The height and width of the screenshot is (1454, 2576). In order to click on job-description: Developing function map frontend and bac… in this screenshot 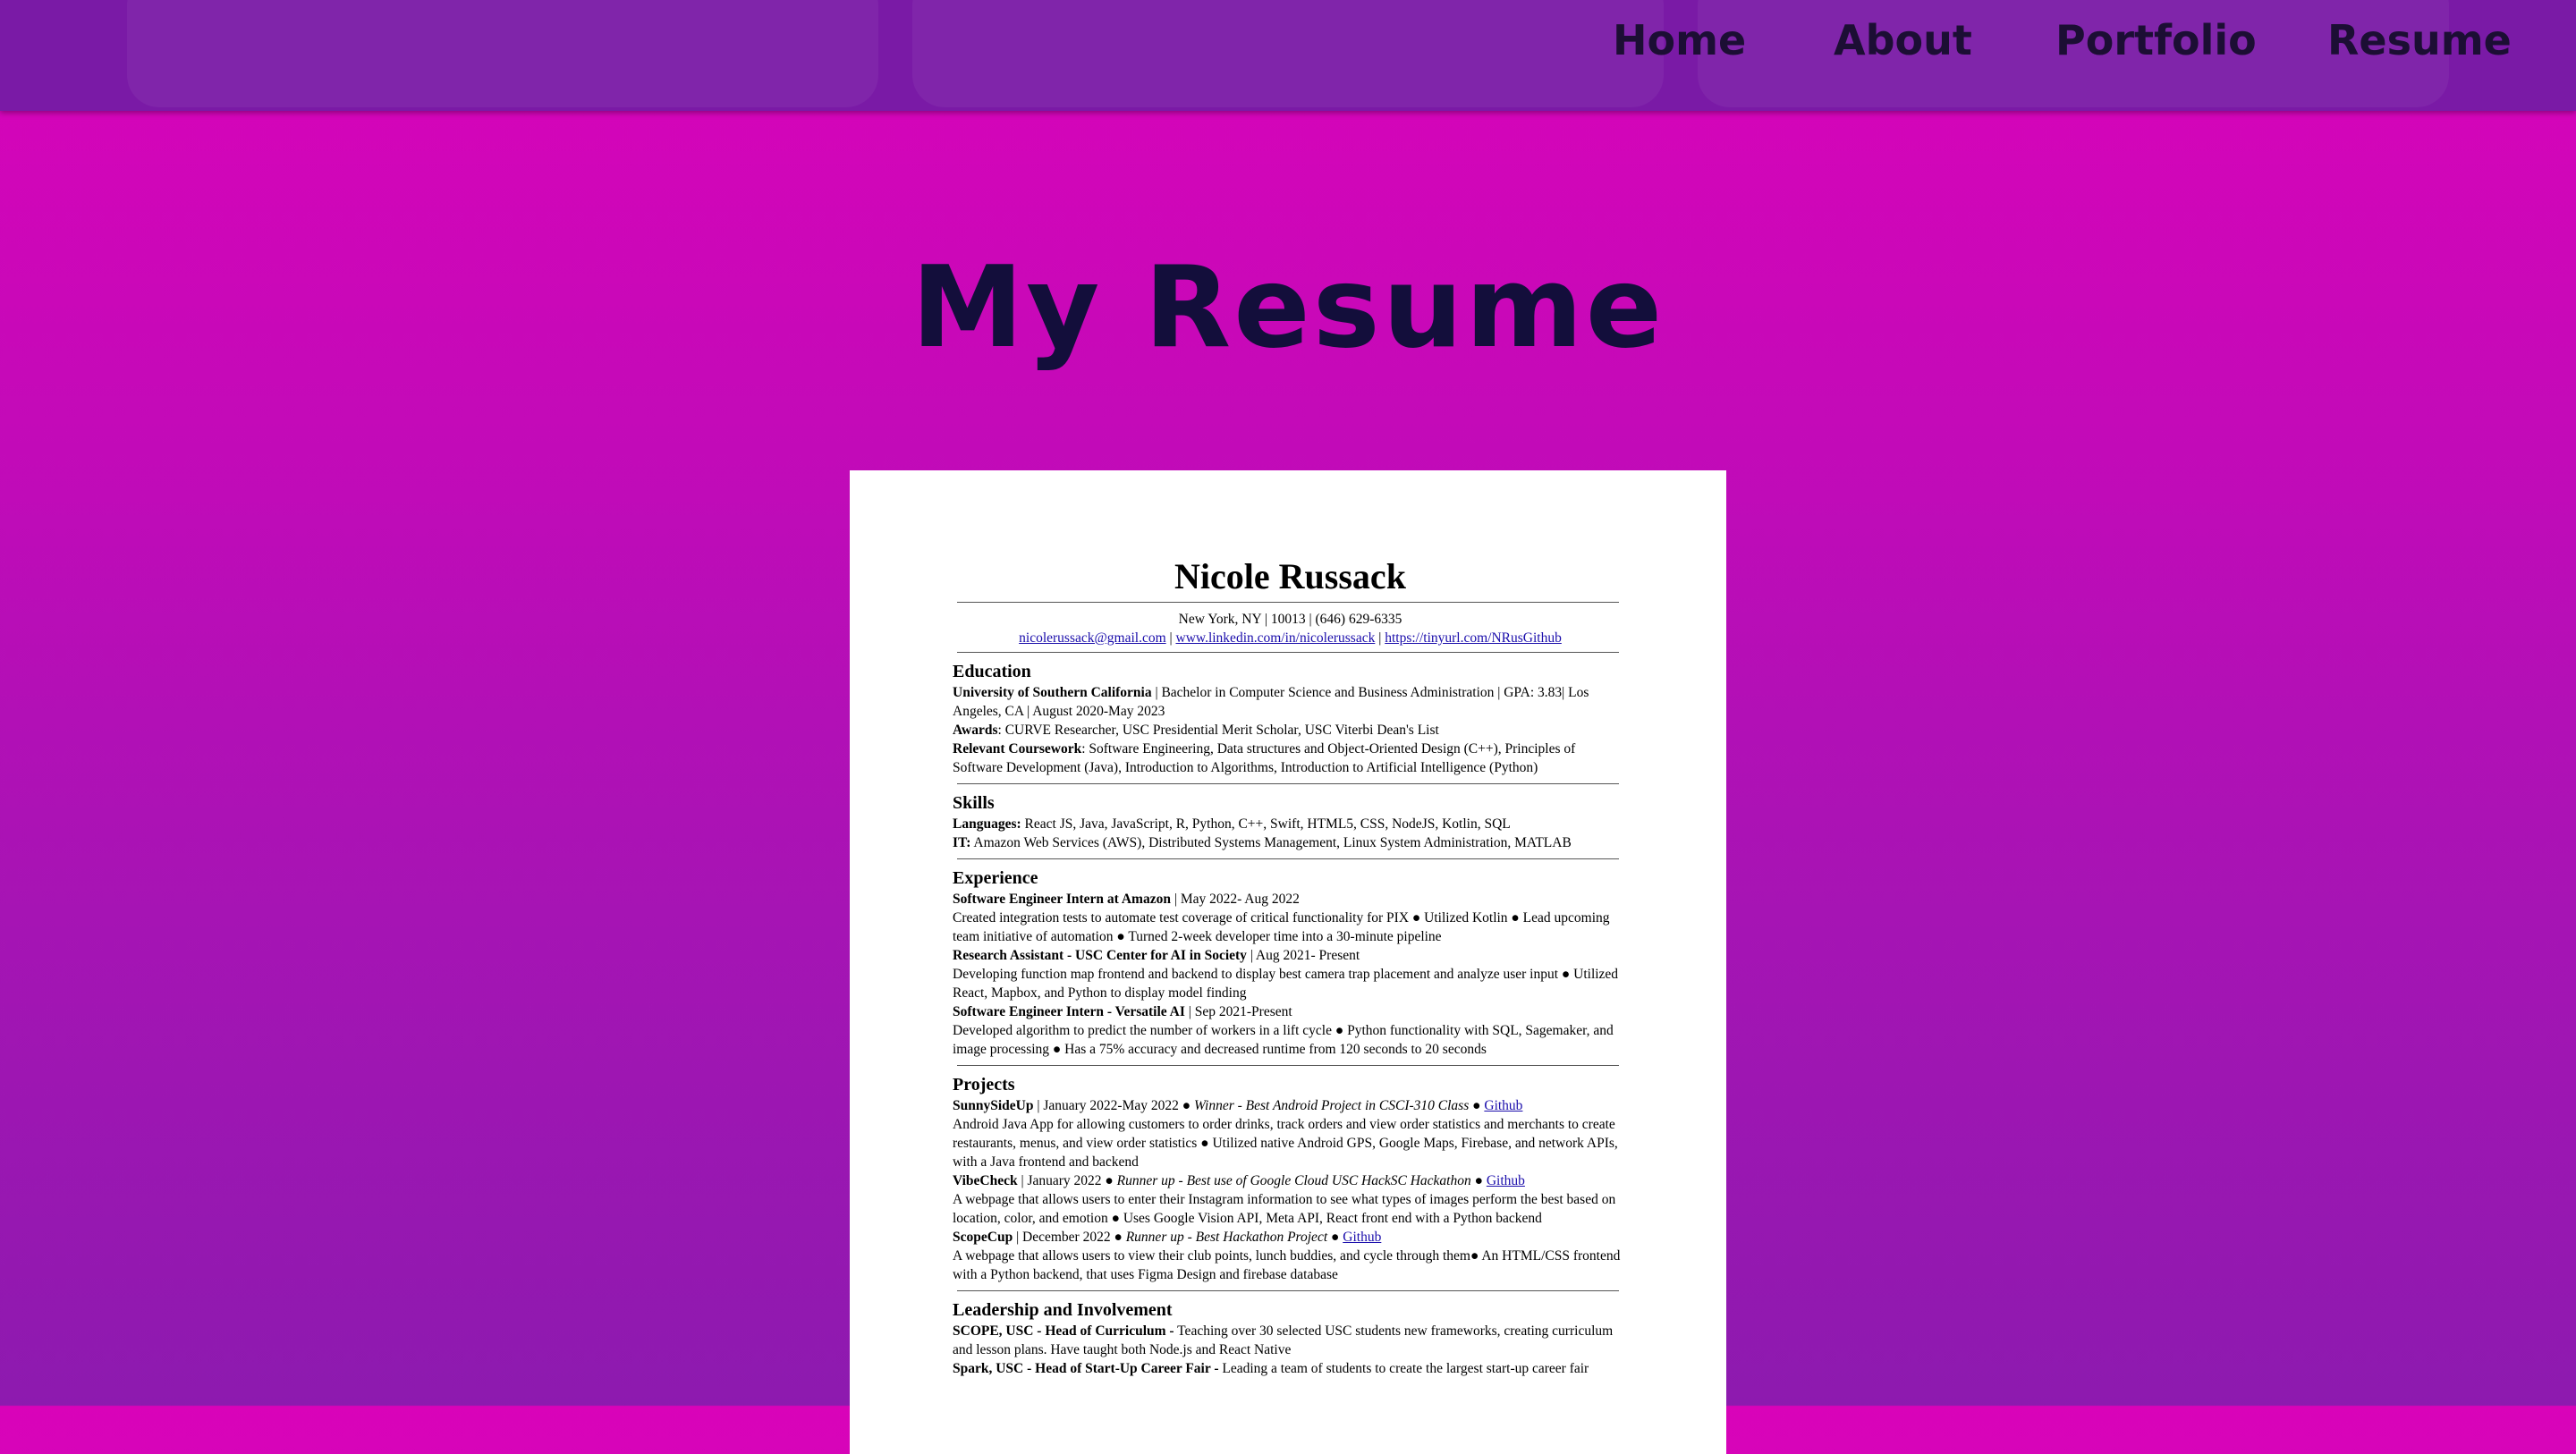, I will do `click(1286, 984)`.